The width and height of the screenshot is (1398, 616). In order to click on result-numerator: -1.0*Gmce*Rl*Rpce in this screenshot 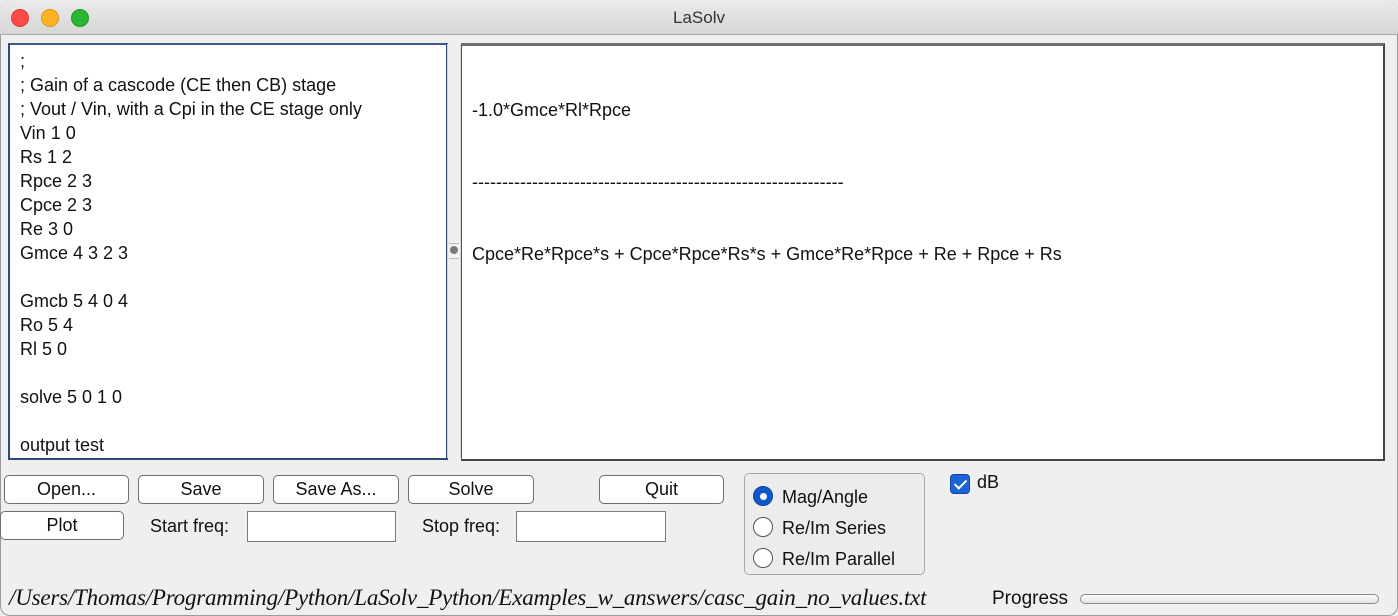, I will do `click(552, 110)`.